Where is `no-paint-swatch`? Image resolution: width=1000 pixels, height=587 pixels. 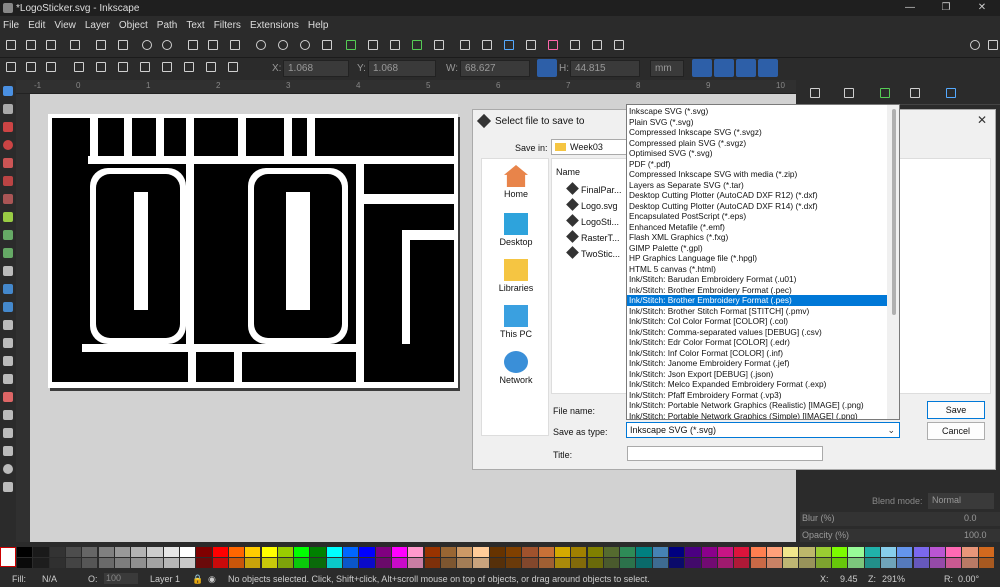
no-paint-swatch is located at coordinates (8, 557).